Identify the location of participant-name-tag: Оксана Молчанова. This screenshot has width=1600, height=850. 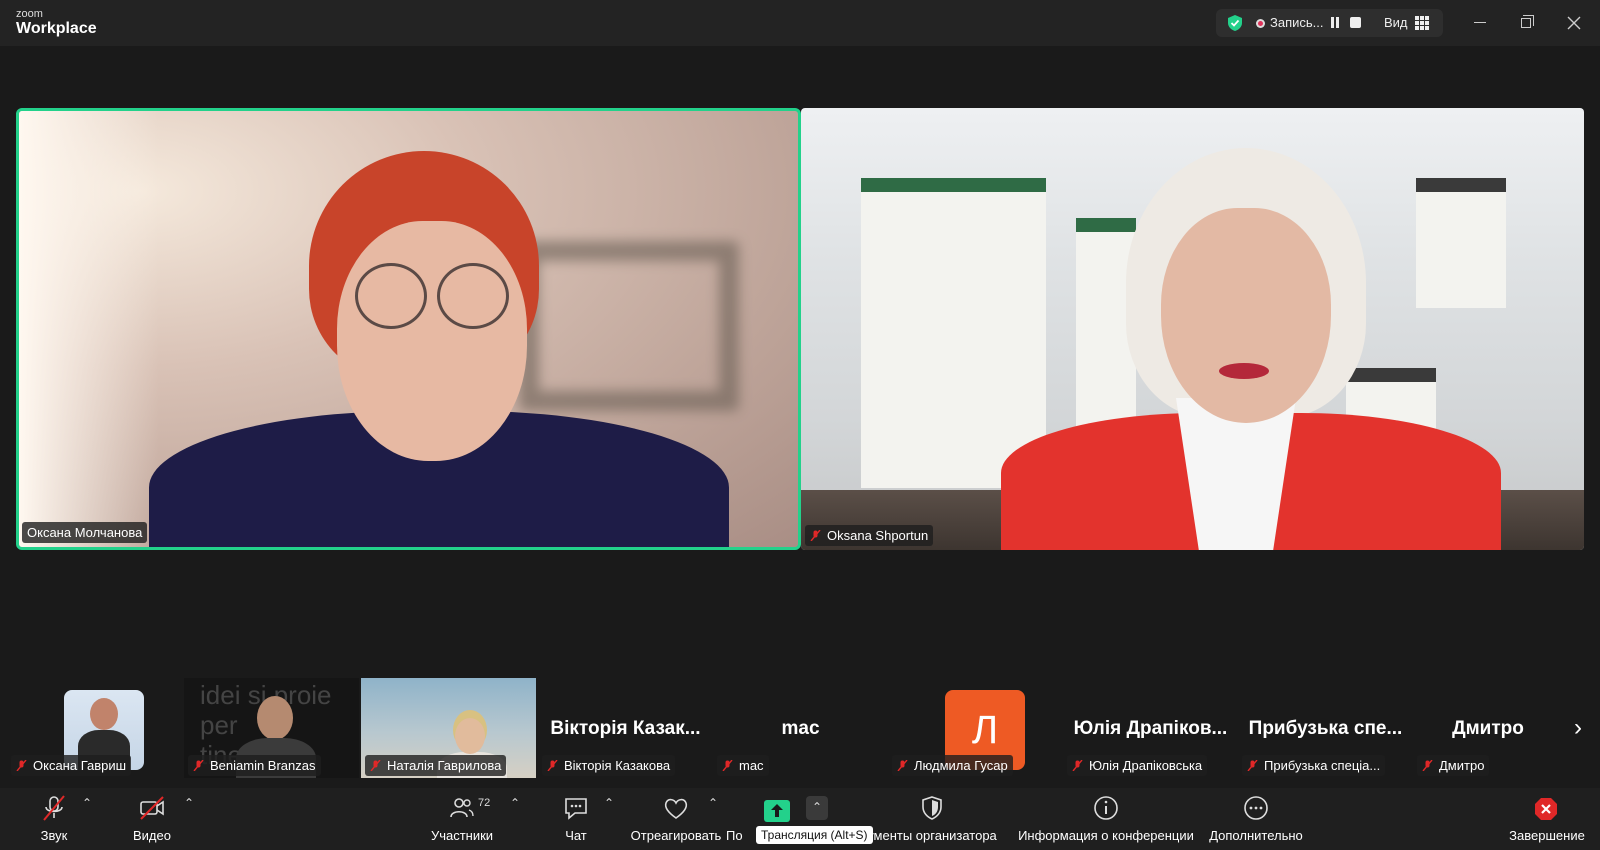
(85, 532).